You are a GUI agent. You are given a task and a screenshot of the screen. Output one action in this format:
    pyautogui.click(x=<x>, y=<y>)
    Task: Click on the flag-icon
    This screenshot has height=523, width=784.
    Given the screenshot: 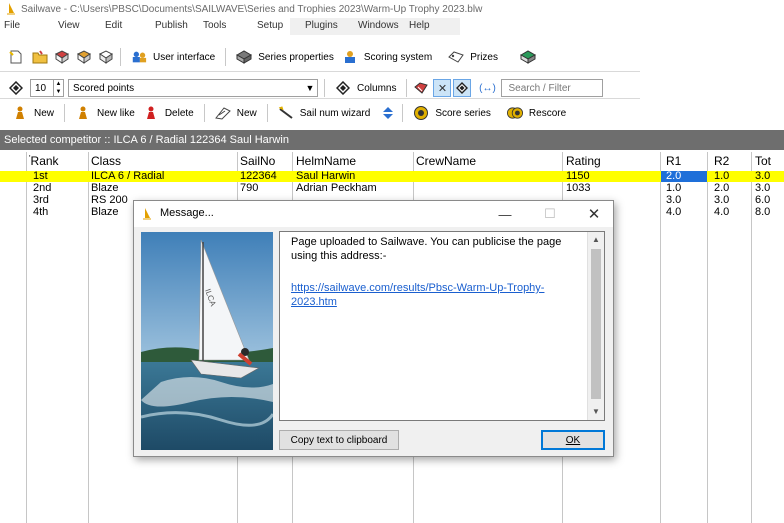 What is the action you would take?
    pyautogui.click(x=222, y=113)
    